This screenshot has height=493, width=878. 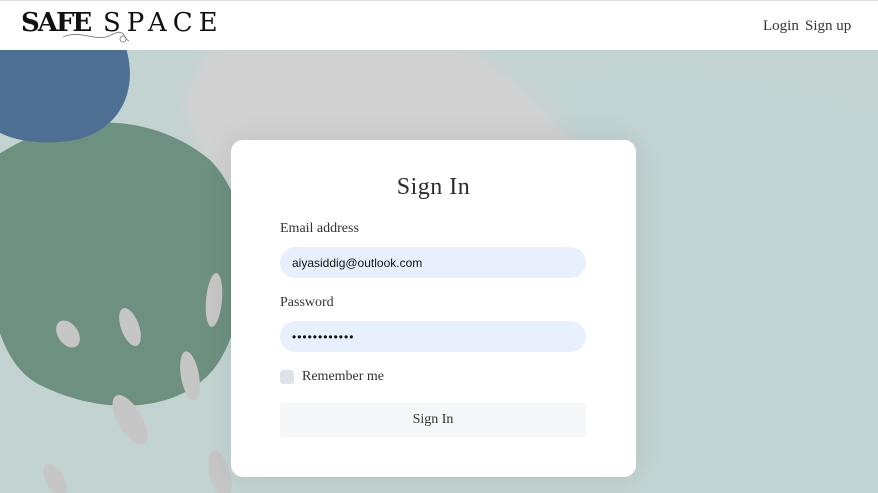 I want to click on email-input, so click(x=433, y=262).